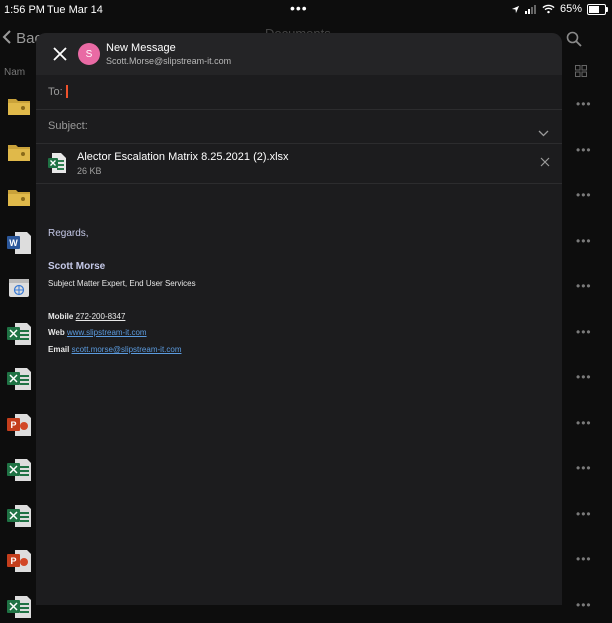 The height and width of the screenshot is (623, 612). What do you see at coordinates (530, 9) in the screenshot?
I see `cellular-signal-icon` at bounding box center [530, 9].